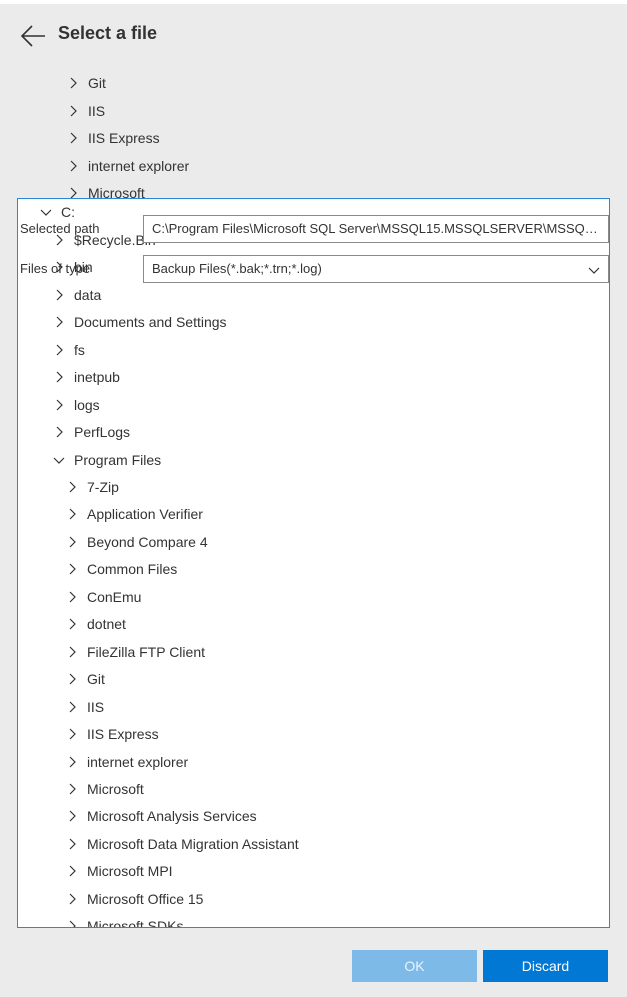 This screenshot has height=997, width=627. Describe the element at coordinates (313, 36) in the screenshot. I see `dialog-header: Select a file` at that location.